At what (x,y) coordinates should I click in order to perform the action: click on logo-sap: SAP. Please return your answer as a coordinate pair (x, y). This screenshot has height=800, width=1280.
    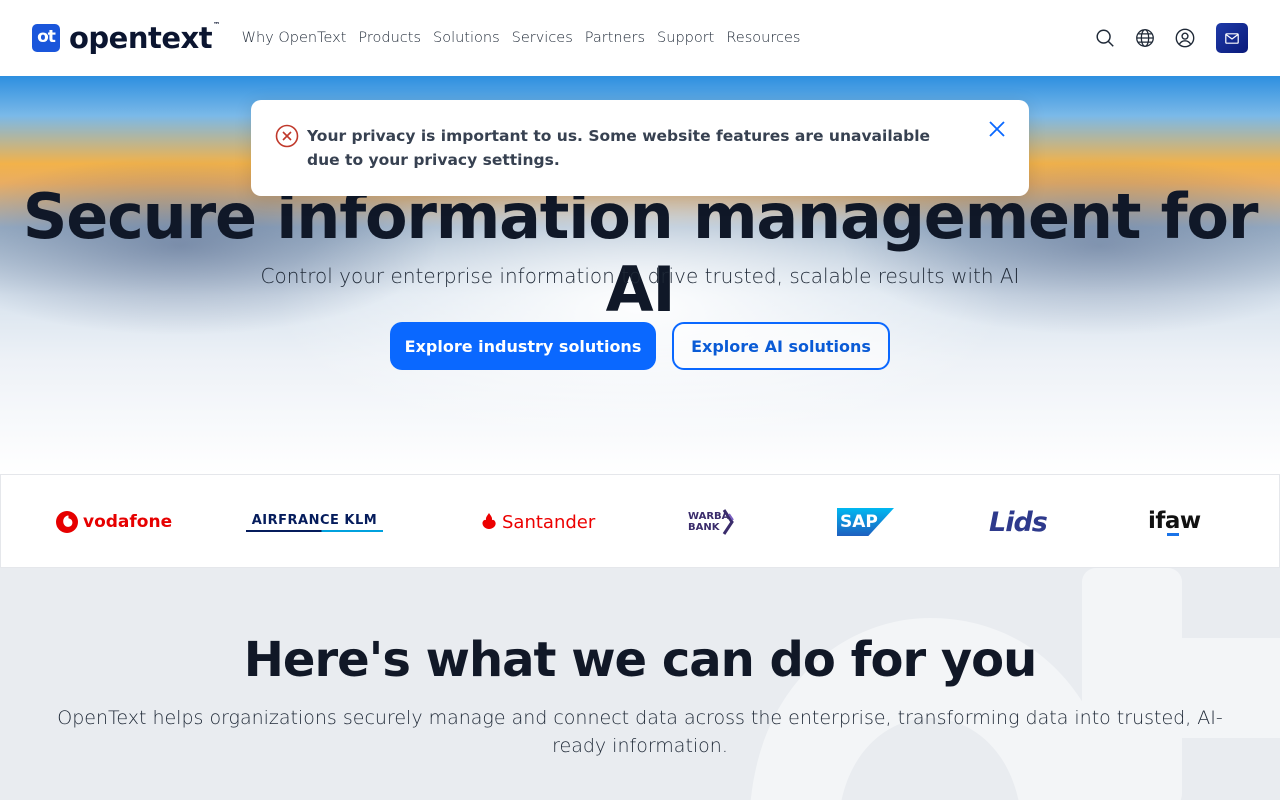
    Looking at the image, I should click on (865, 522).